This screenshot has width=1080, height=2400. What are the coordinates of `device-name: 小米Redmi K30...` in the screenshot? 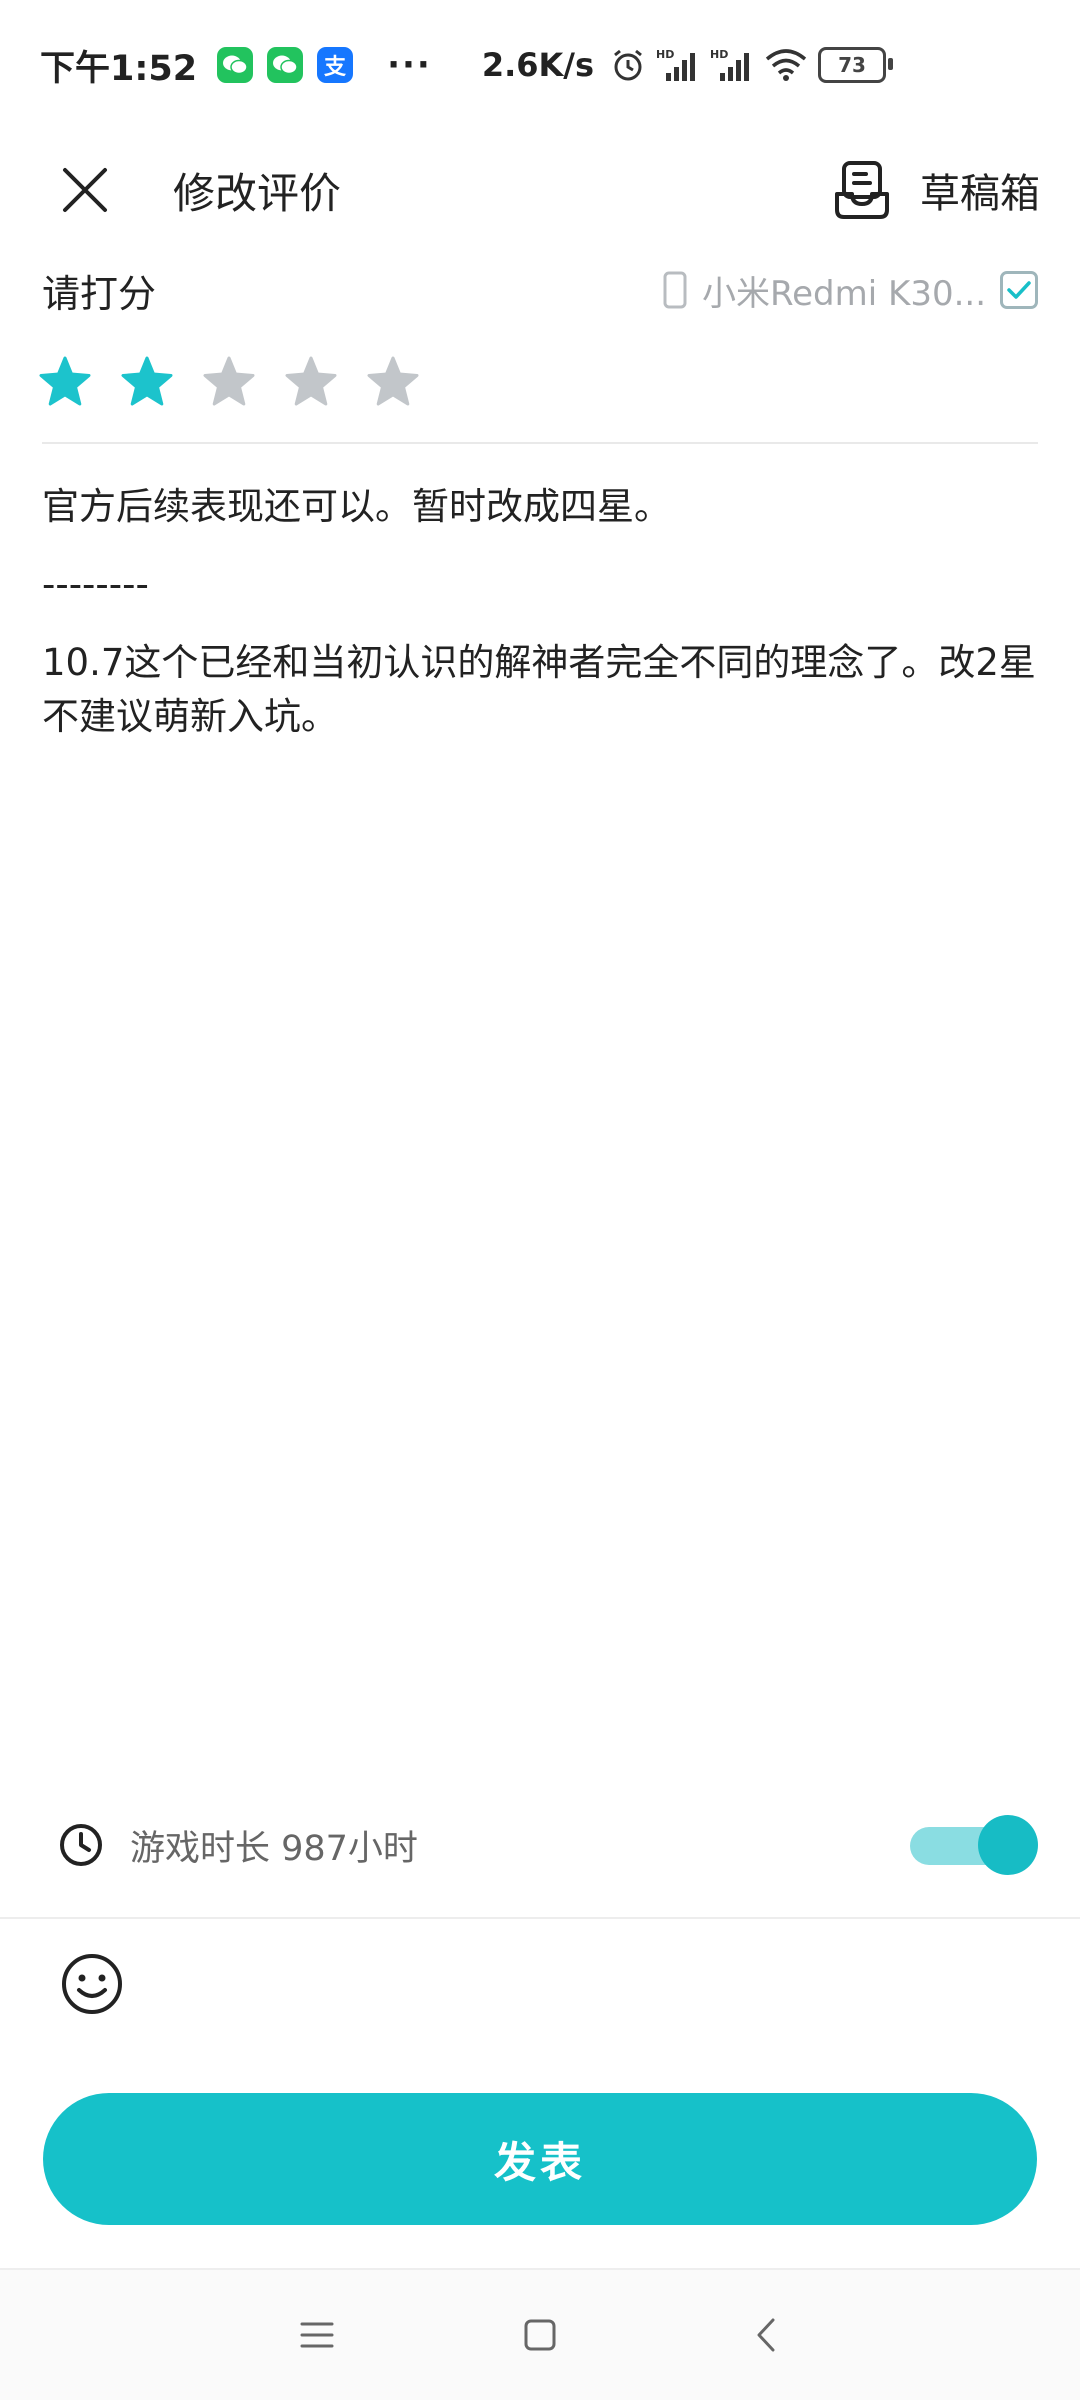 It's located at (844, 293).